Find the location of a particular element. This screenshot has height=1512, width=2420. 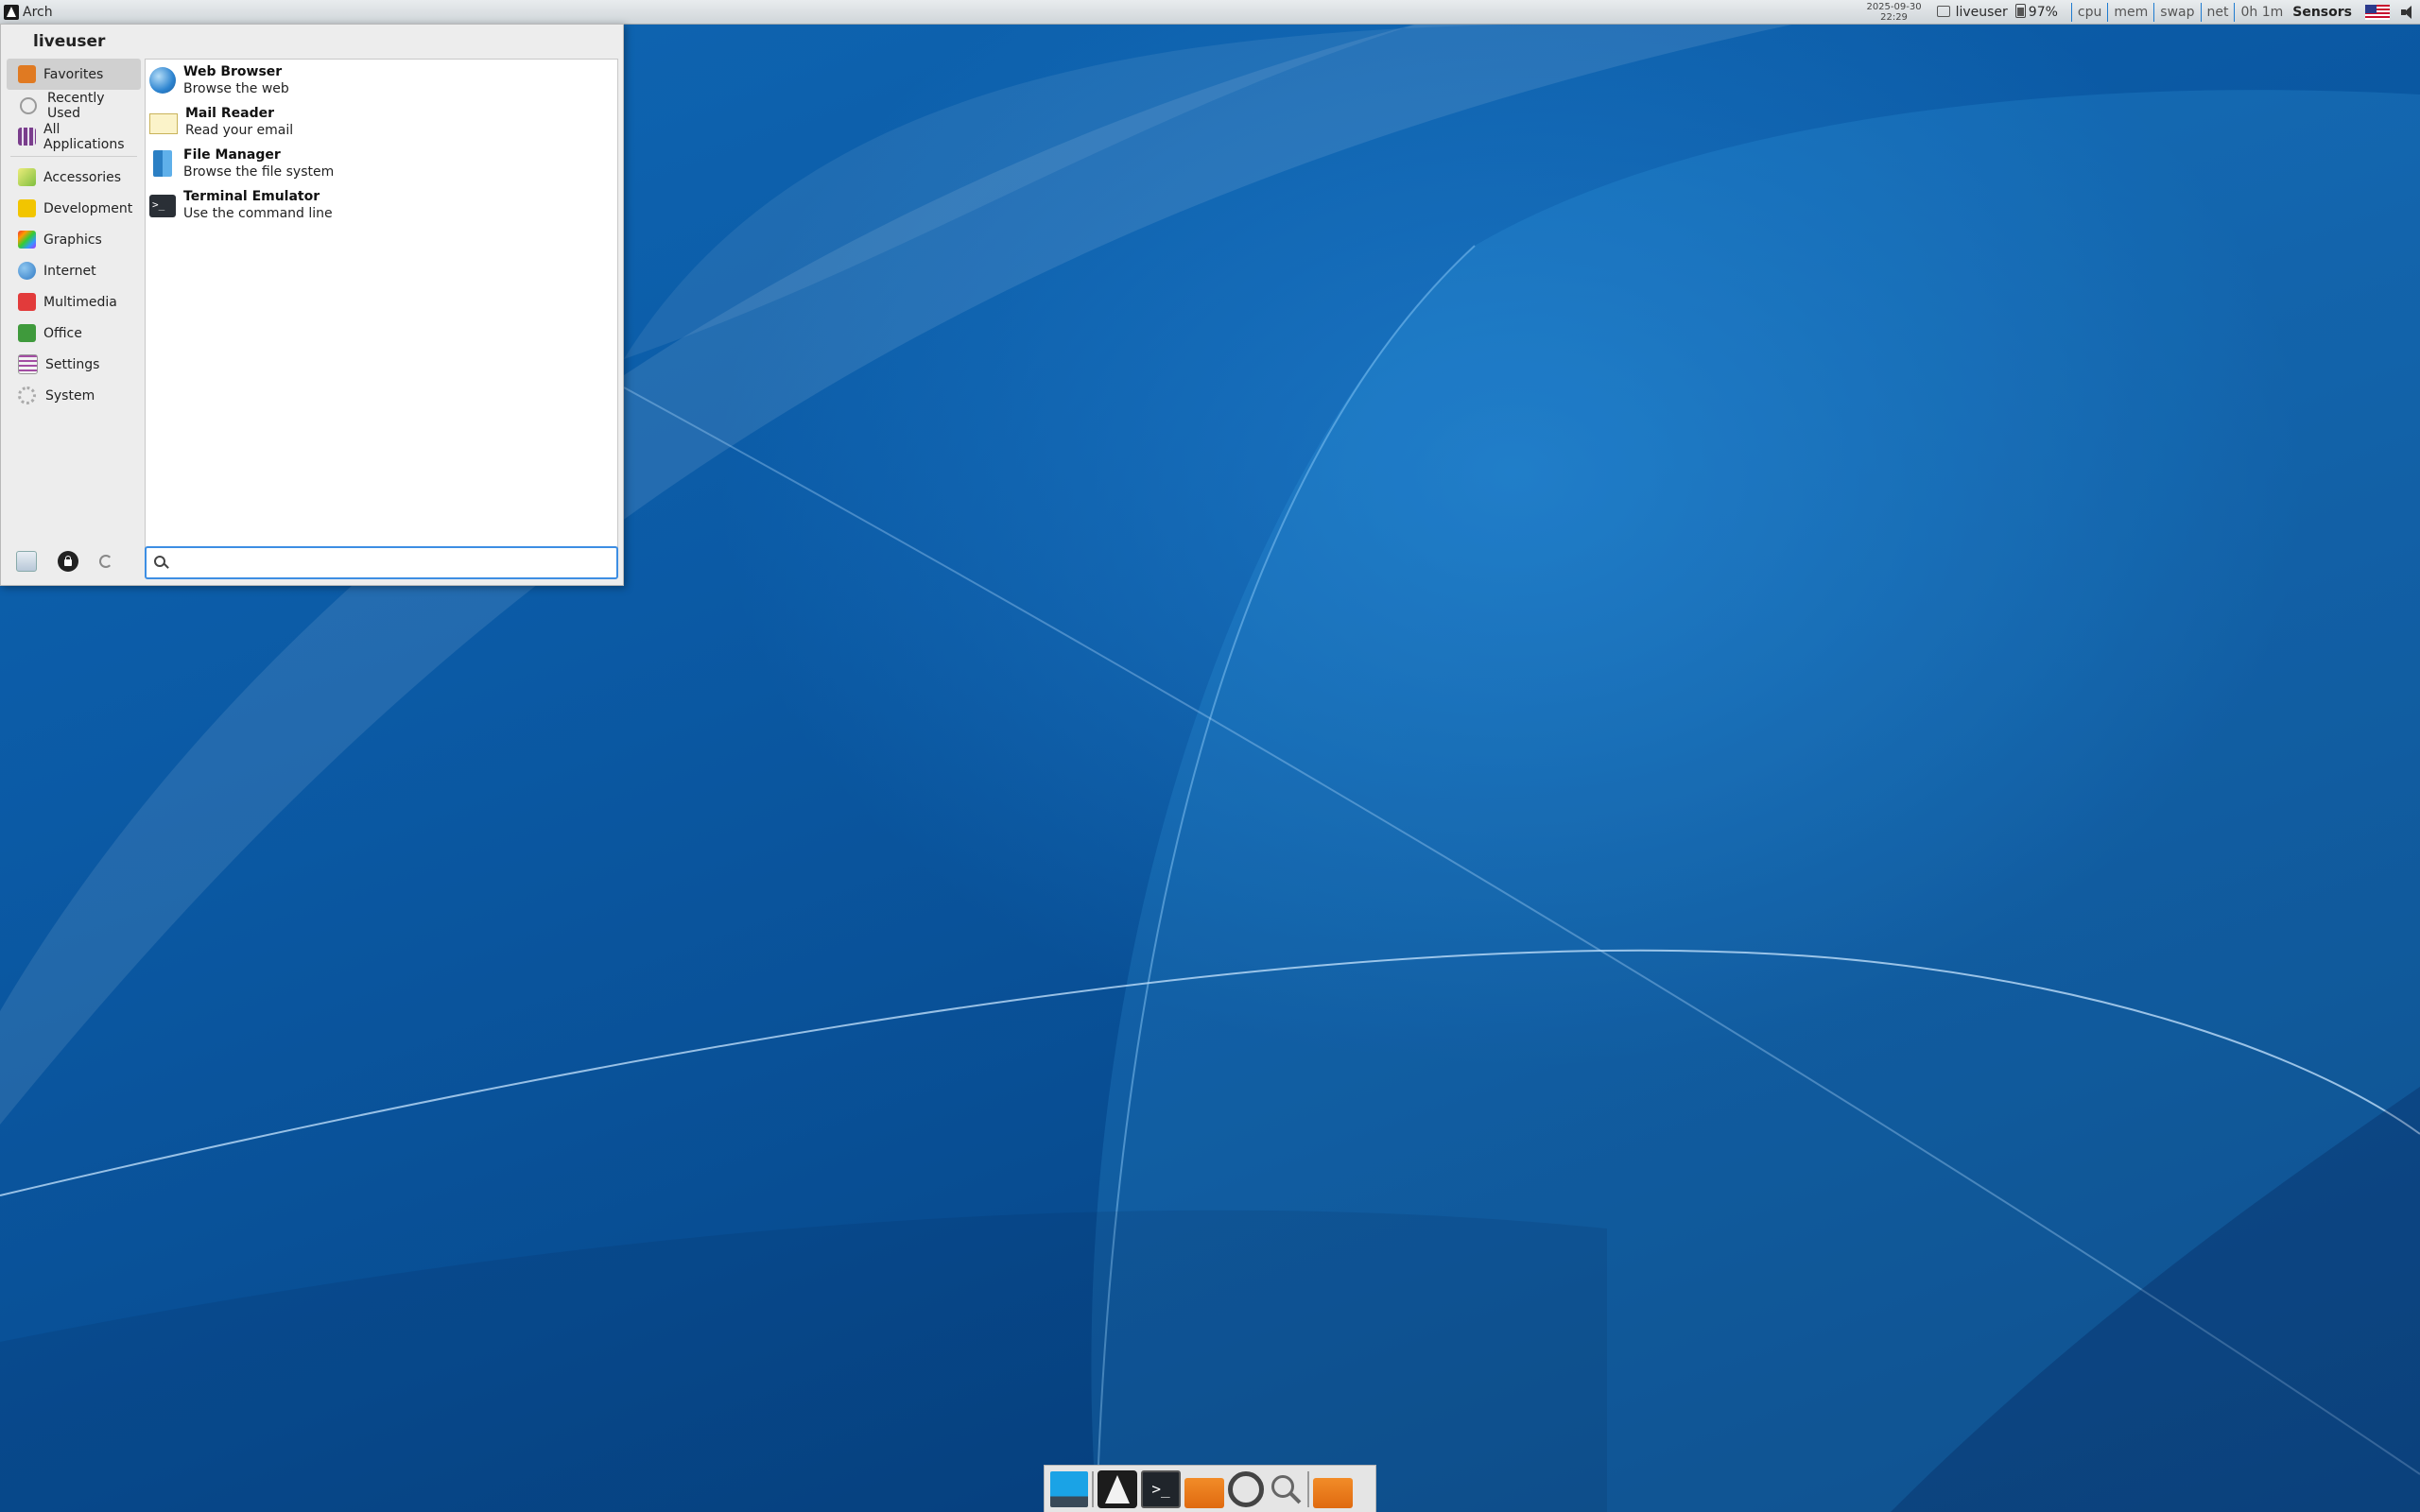

applications-menu-button: Arch is located at coordinates (28, 12).